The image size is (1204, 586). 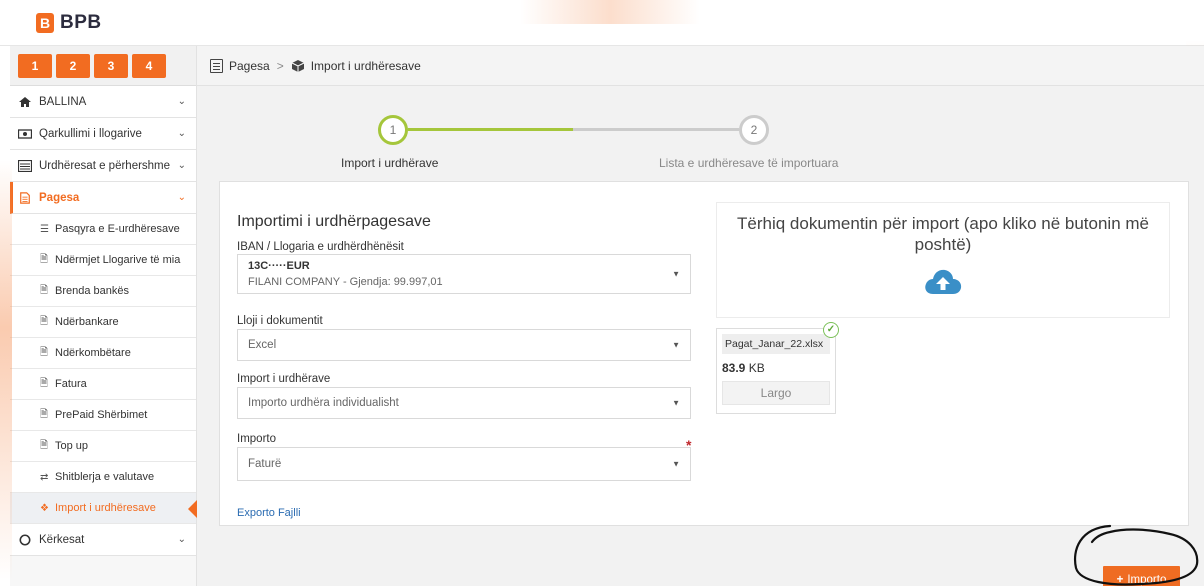 What do you see at coordinates (345, 282) in the screenshot?
I see `iban-balance: FILANI COMPANY - Gjendja: 99.997,01` at bounding box center [345, 282].